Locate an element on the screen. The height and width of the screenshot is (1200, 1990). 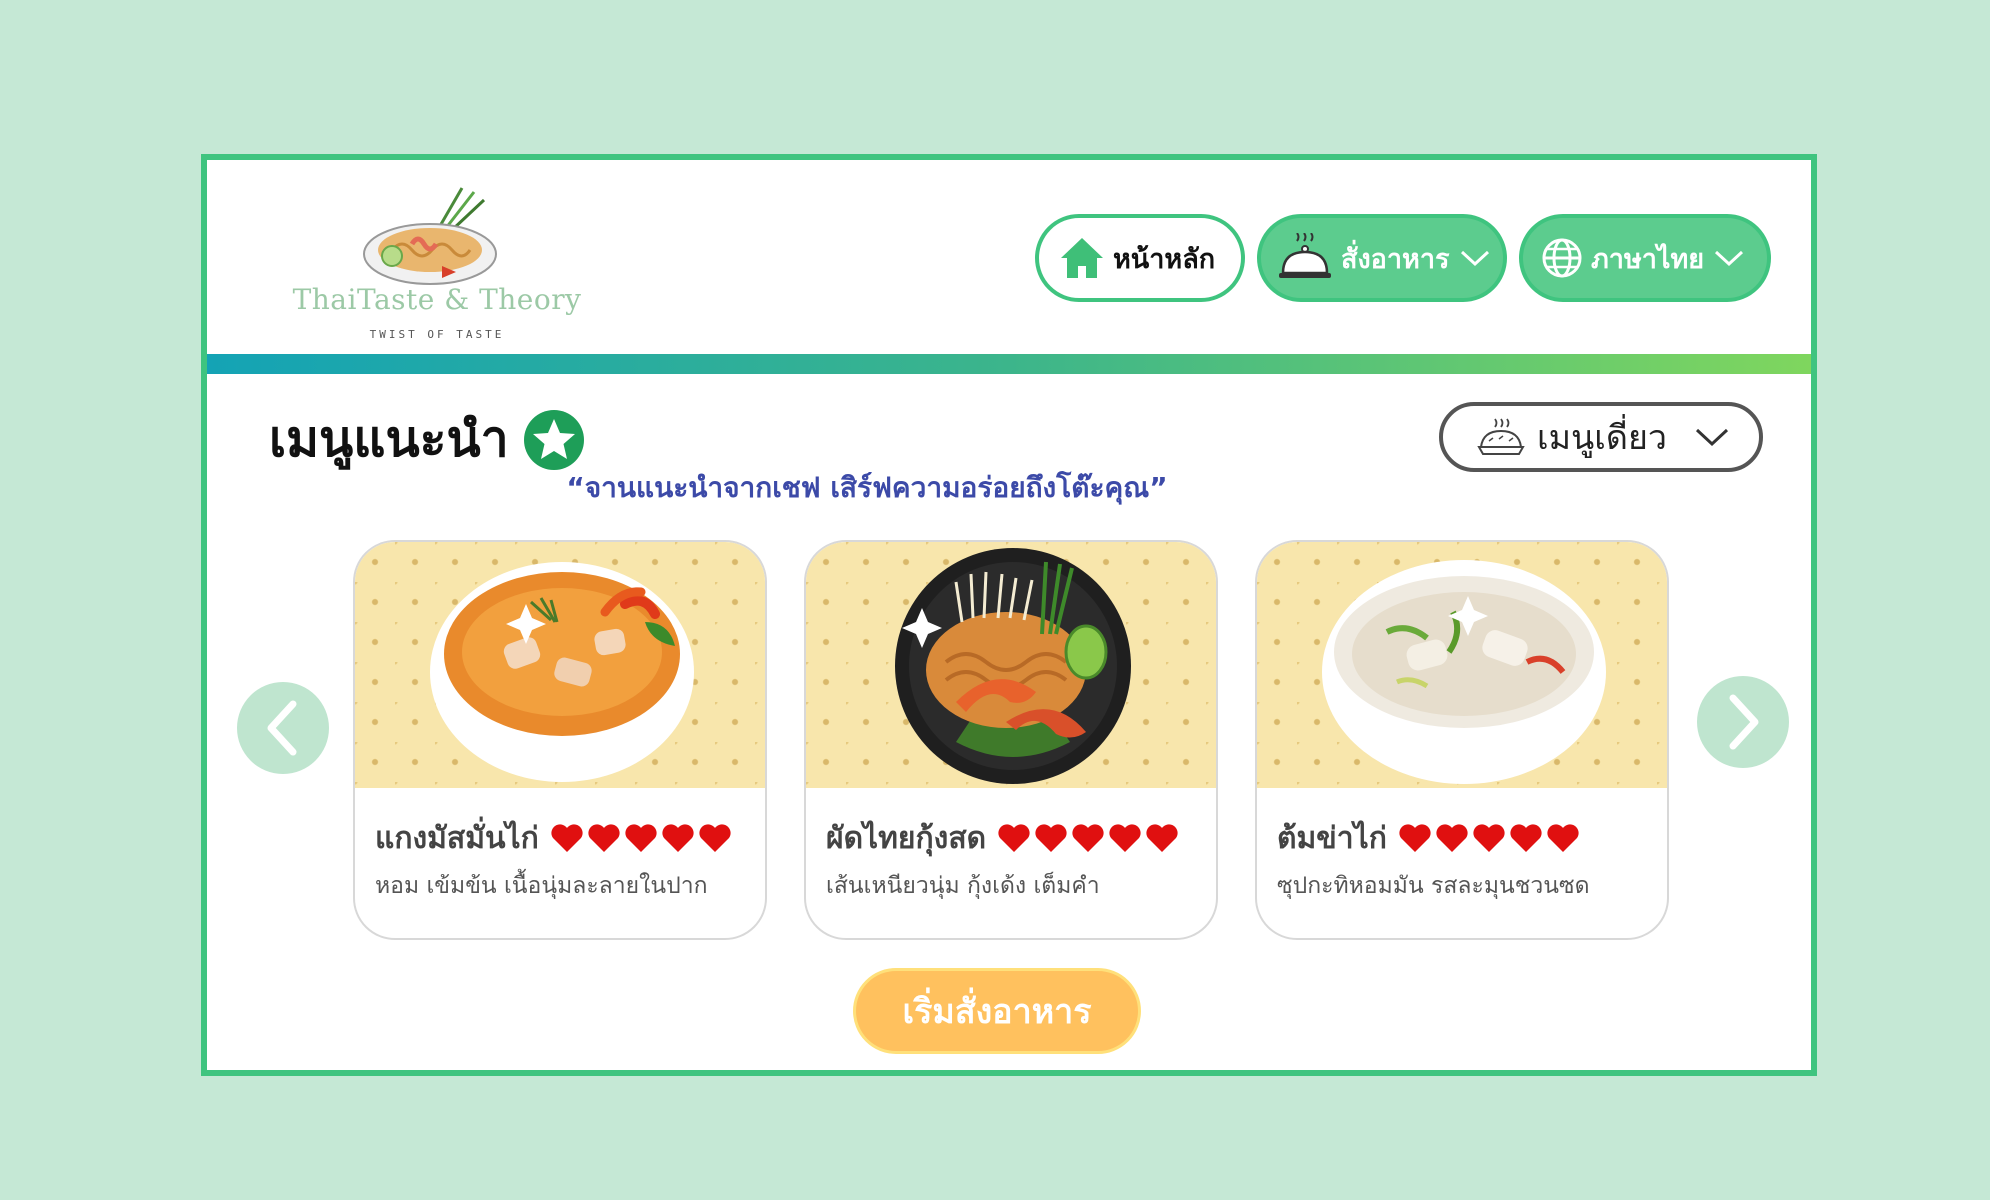
chevron-left-icon is located at coordinates (282, 728).